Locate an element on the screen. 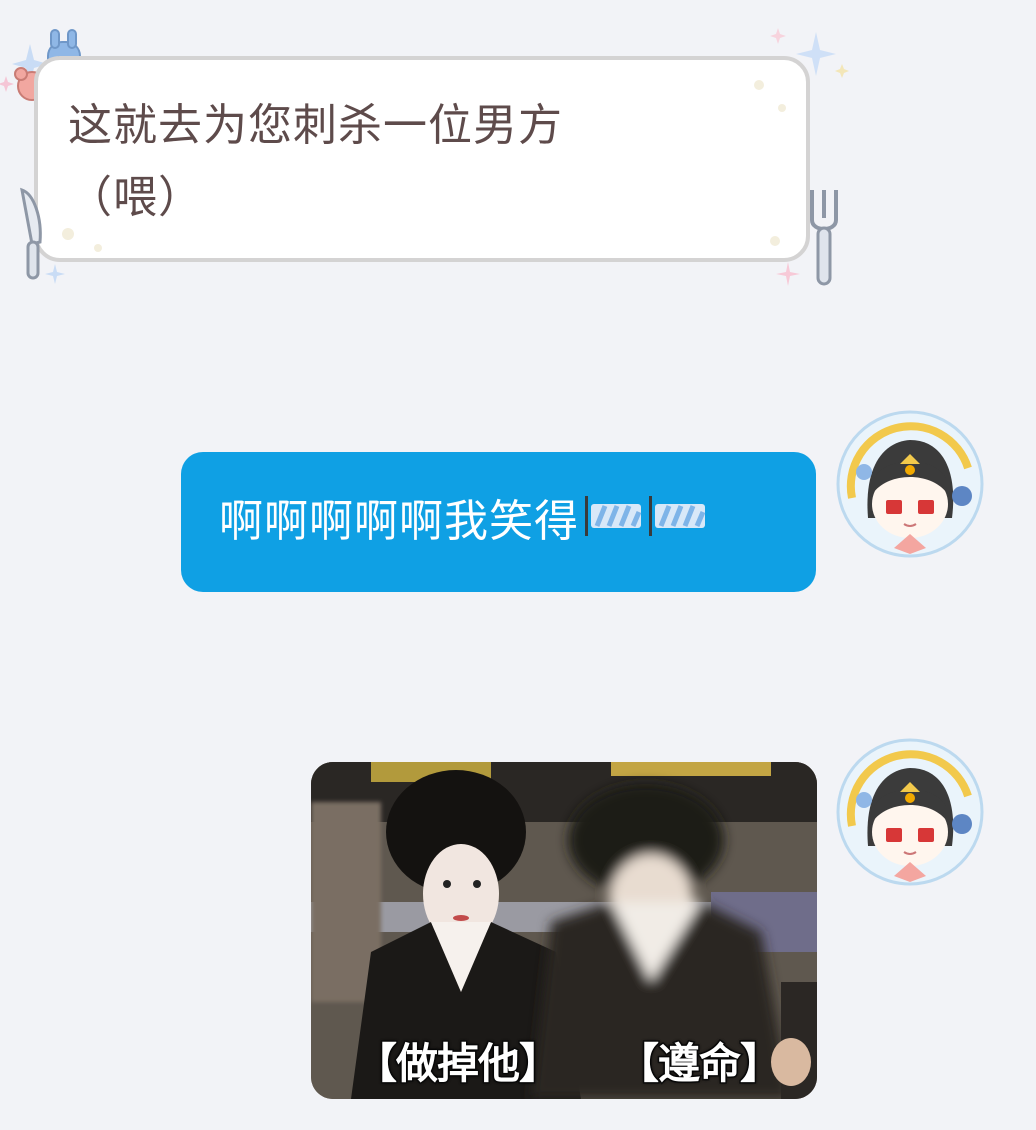 The height and width of the screenshot is (1130, 1036). outgoing-text-bubble: 啊啊啊啊啊我笑得 is located at coordinates (498, 522).